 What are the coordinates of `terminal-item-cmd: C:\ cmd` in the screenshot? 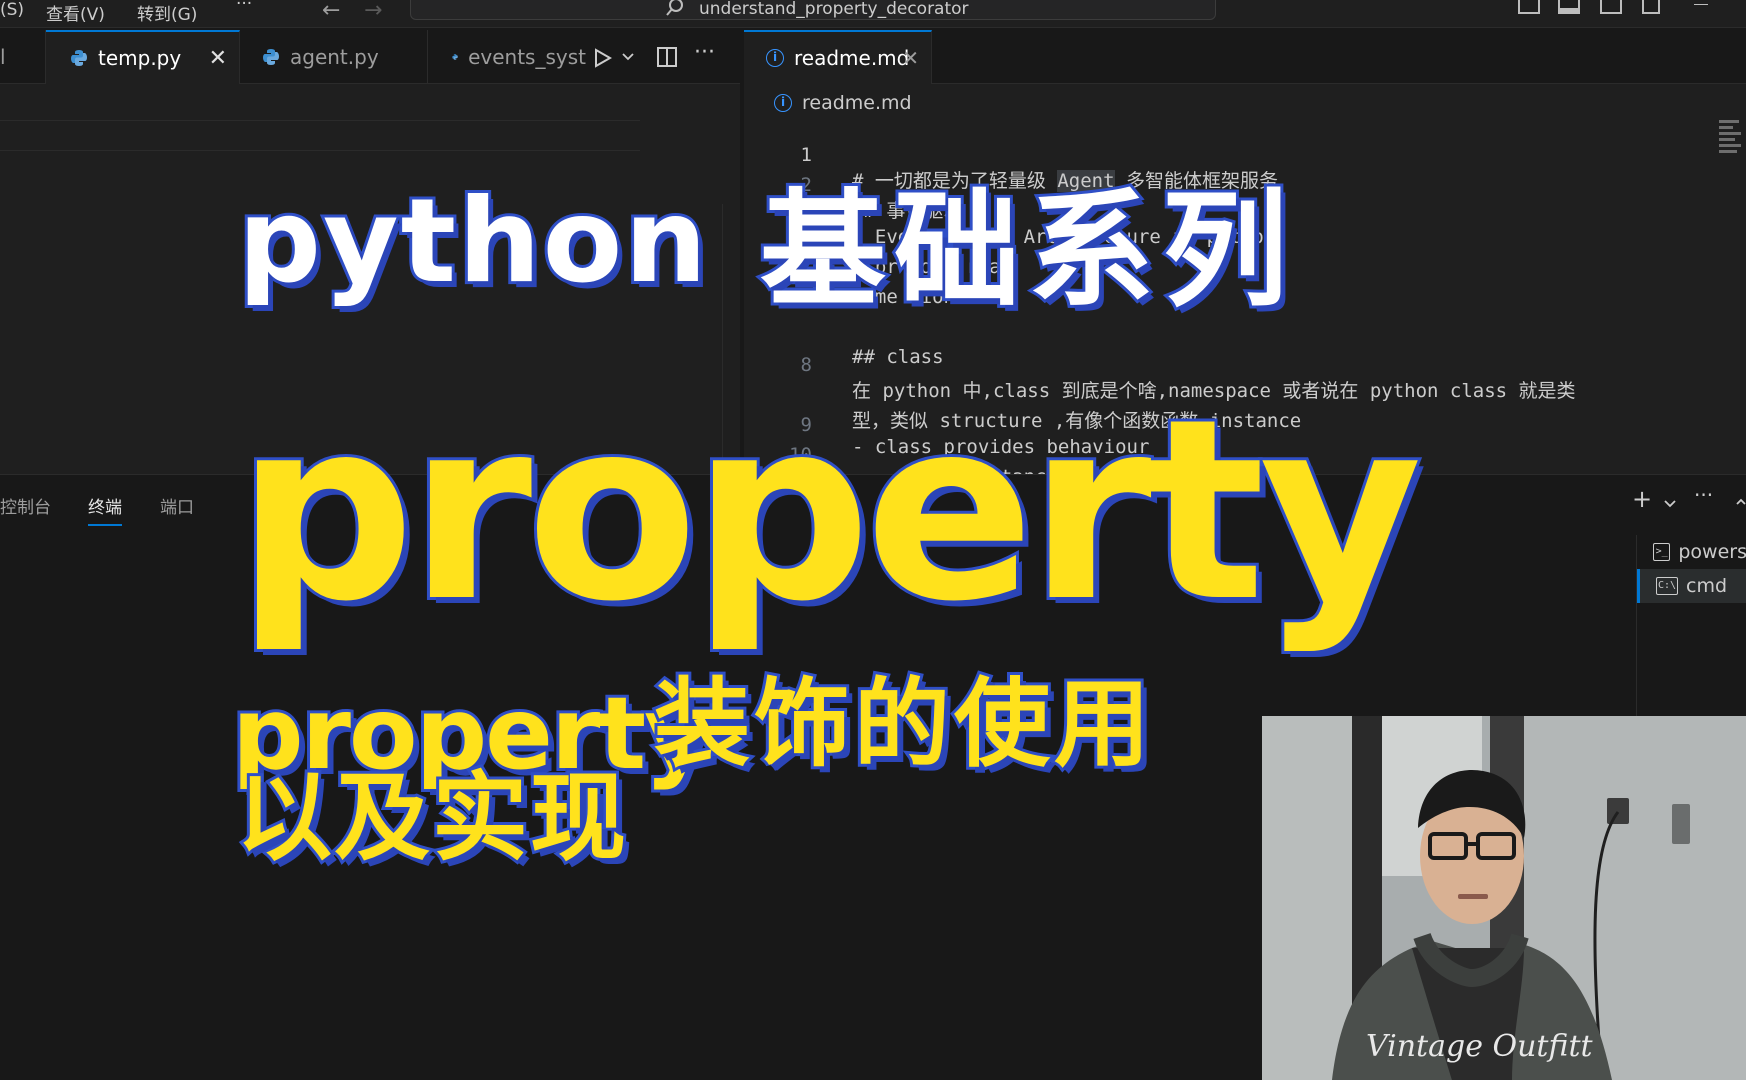 It's located at (1691, 586).